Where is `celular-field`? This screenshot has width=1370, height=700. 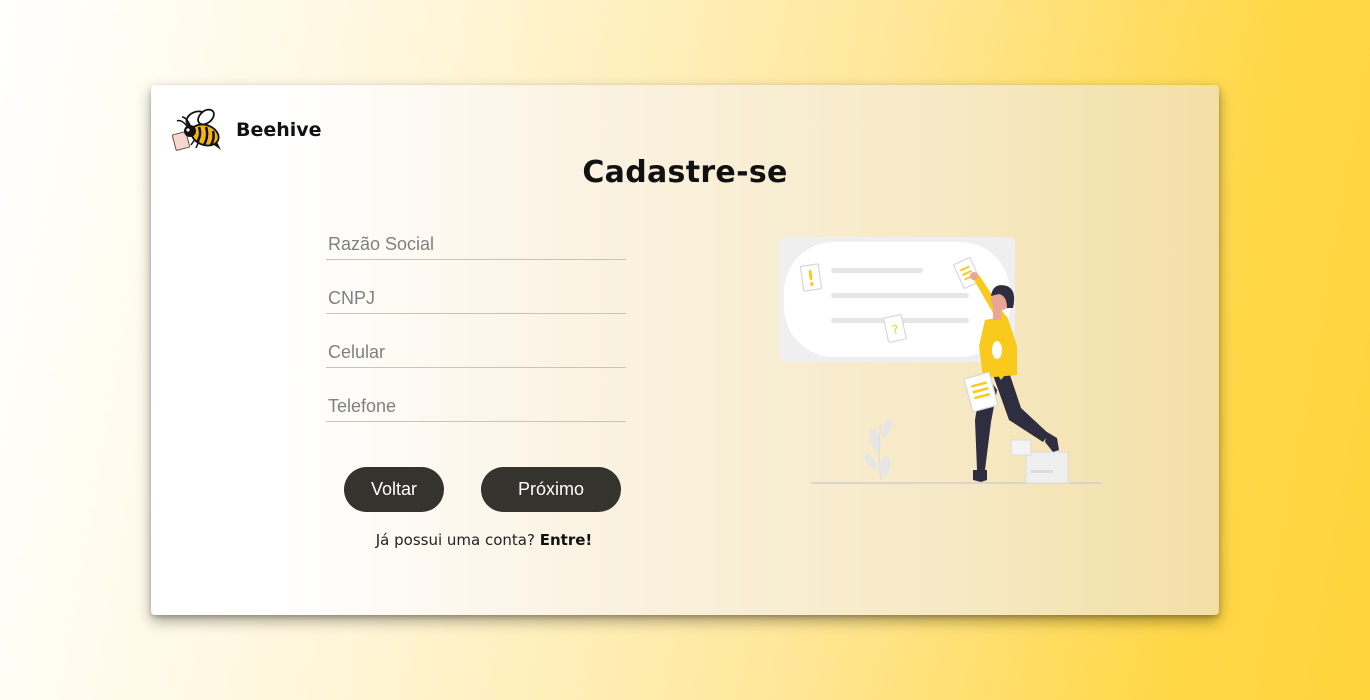
celular-field is located at coordinates (476, 353).